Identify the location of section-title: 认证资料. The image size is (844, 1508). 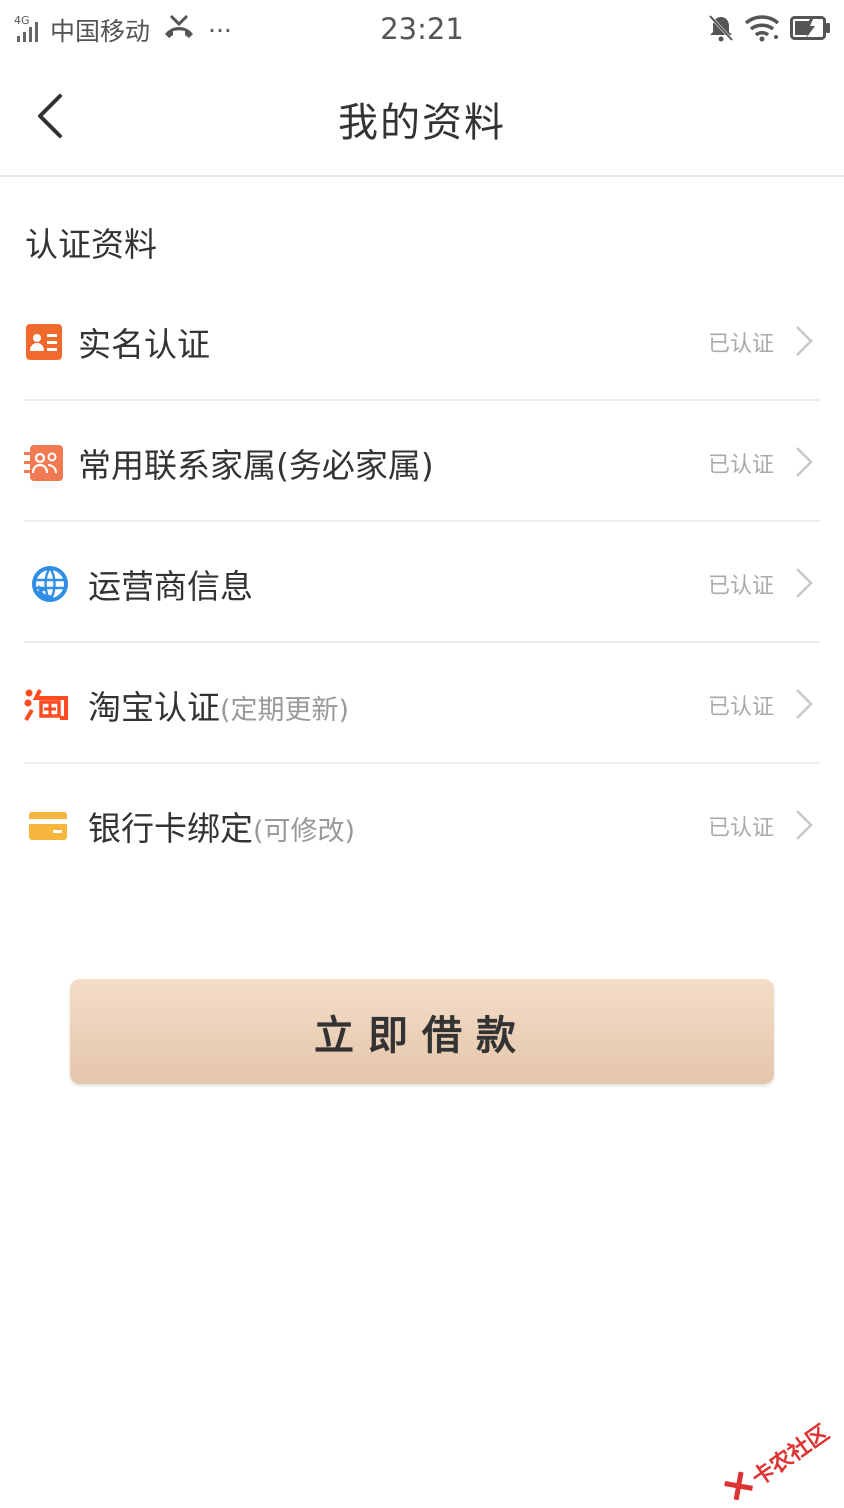
(91, 244).